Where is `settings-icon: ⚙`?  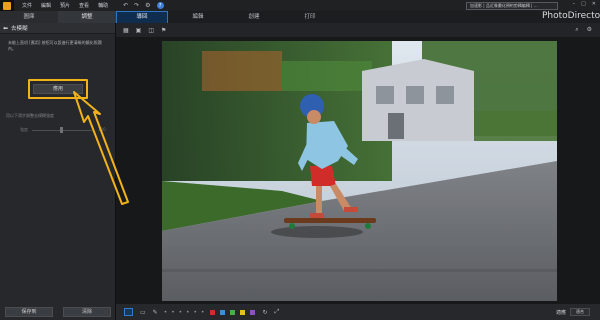
settings-icon: ⚙ is located at coordinates (589, 30).